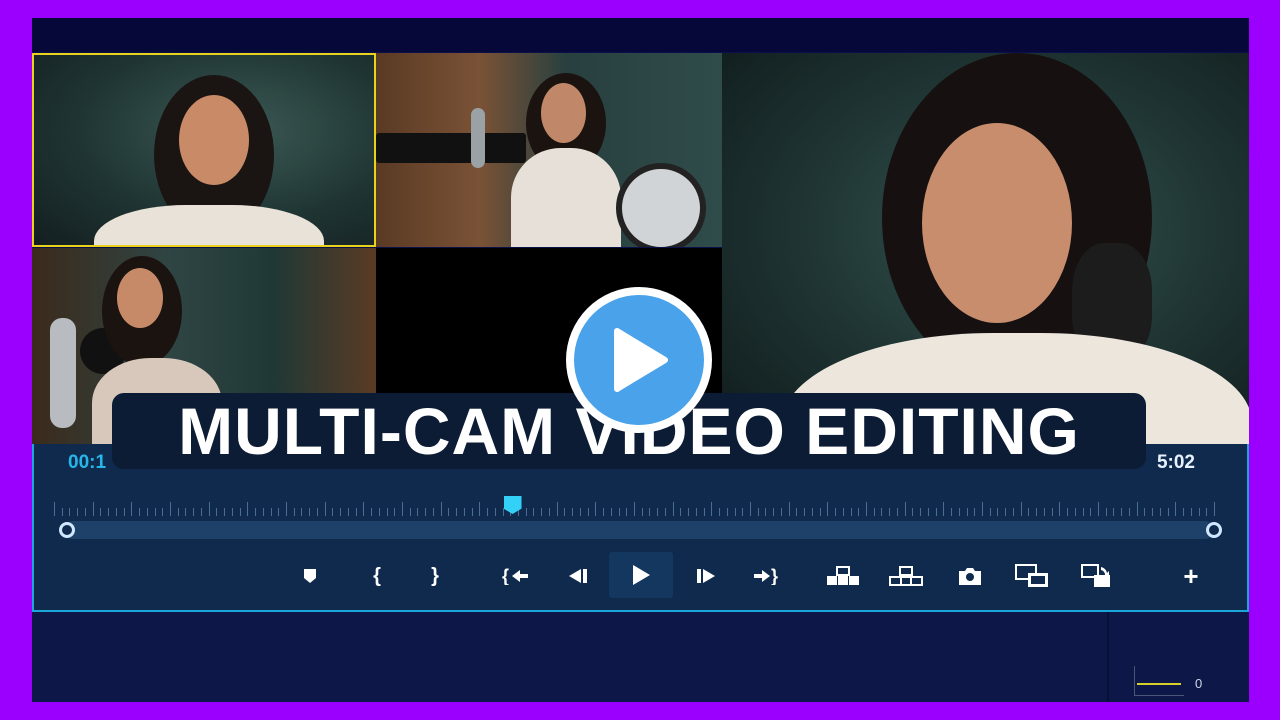 The image size is (1280, 720). Describe the element at coordinates (640, 657) in the screenshot. I see `bottom-track-area` at that location.